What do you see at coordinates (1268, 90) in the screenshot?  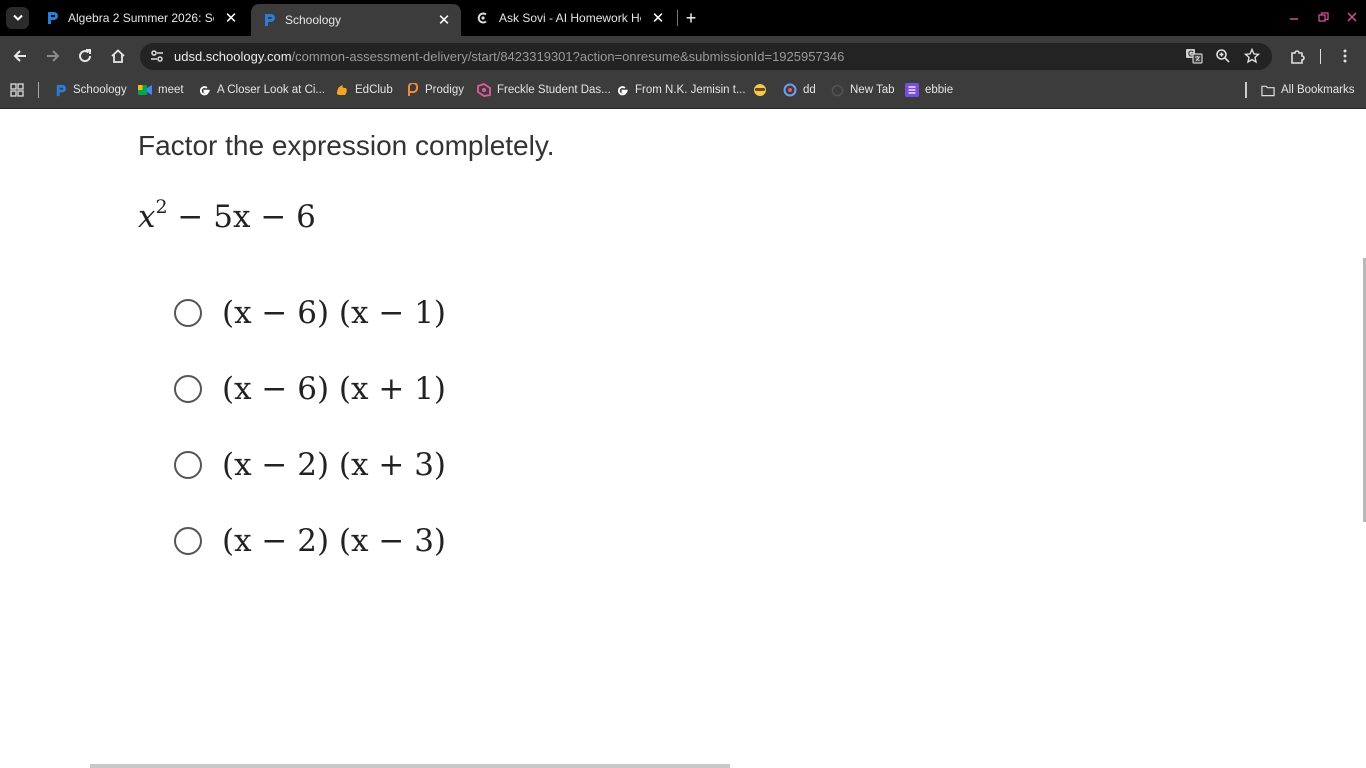 I see `folder-icon` at bounding box center [1268, 90].